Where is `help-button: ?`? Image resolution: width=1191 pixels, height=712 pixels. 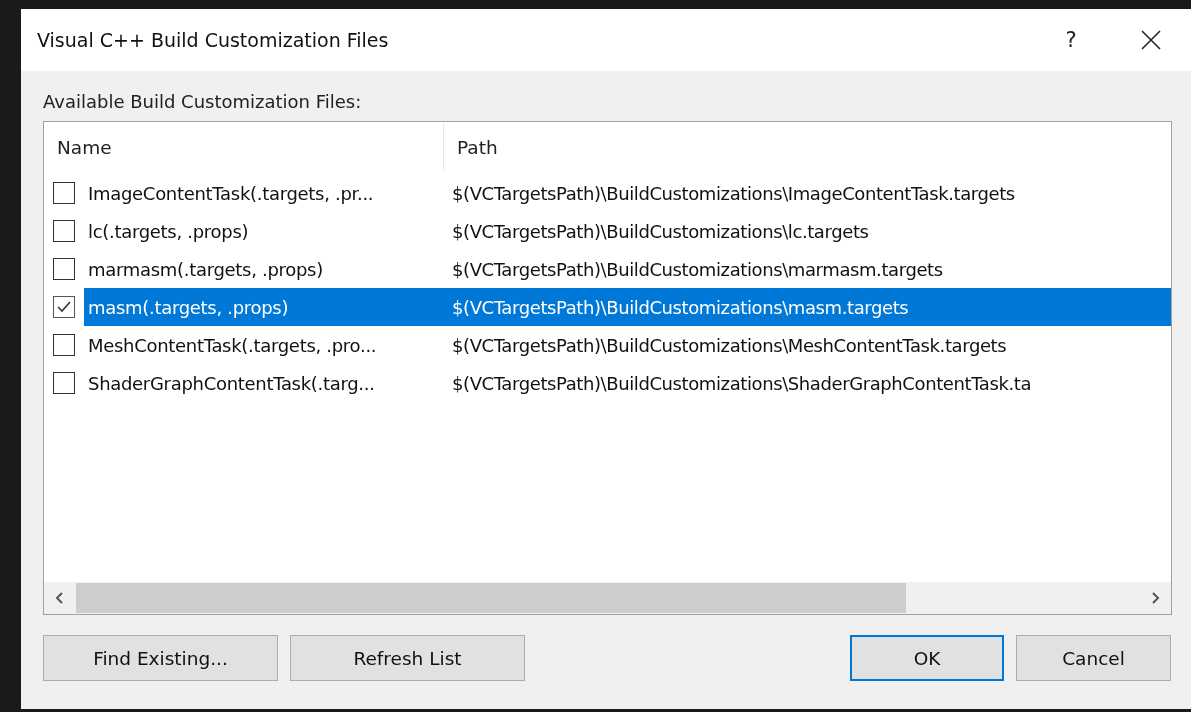 help-button: ? is located at coordinates (1071, 40).